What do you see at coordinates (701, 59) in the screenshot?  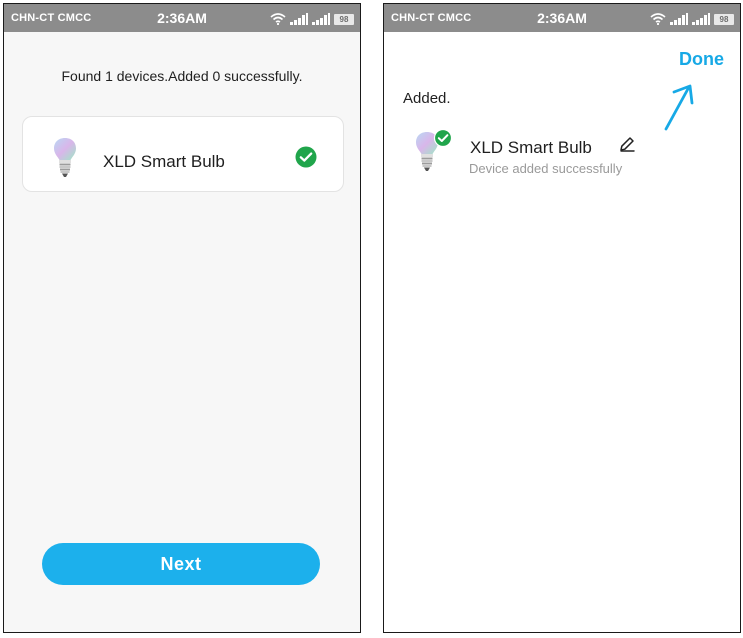 I see `done-button: Done` at bounding box center [701, 59].